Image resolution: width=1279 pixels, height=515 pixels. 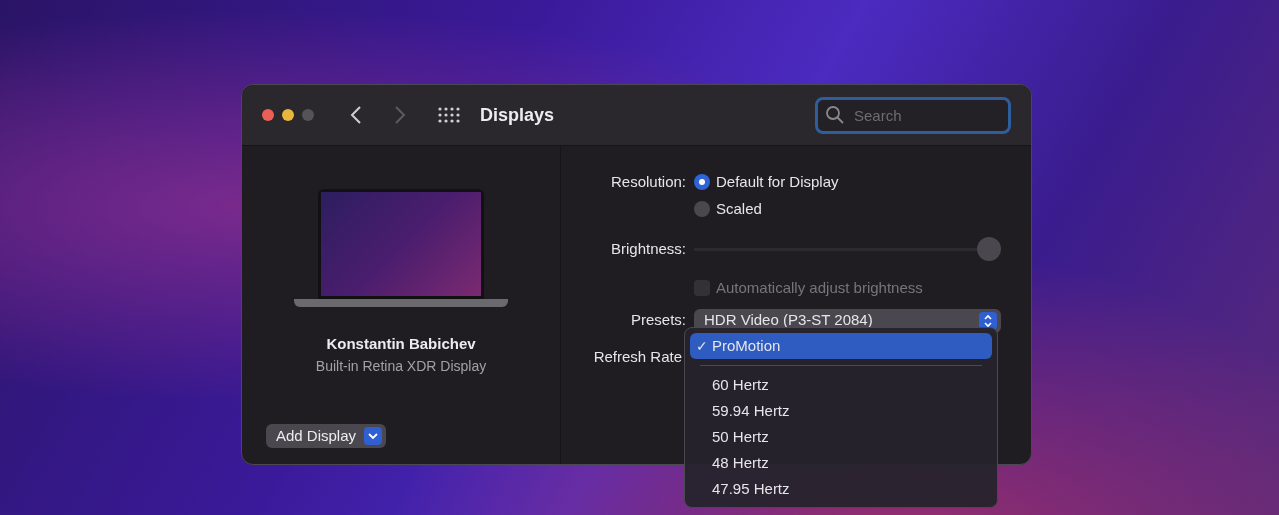 What do you see at coordinates (841, 411) in the screenshot?
I see `menu-item: 59.94 Hertz` at bounding box center [841, 411].